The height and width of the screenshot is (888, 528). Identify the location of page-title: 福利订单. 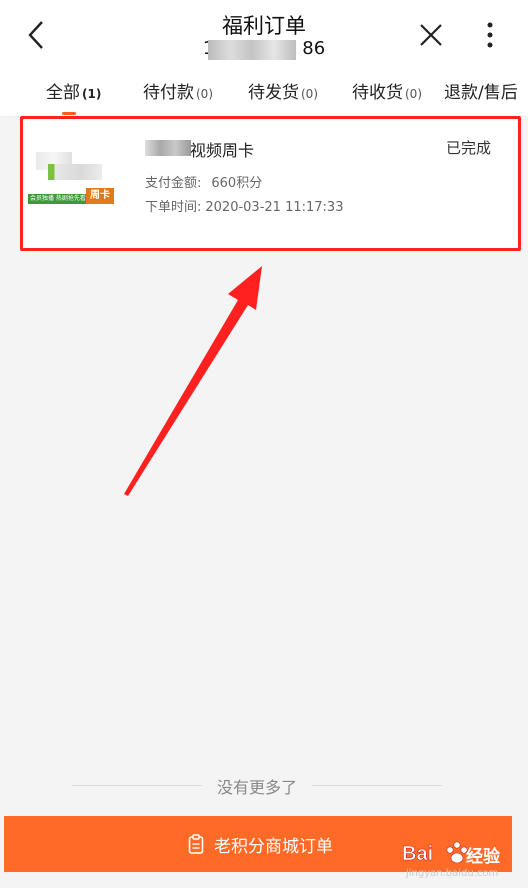
(264, 26).